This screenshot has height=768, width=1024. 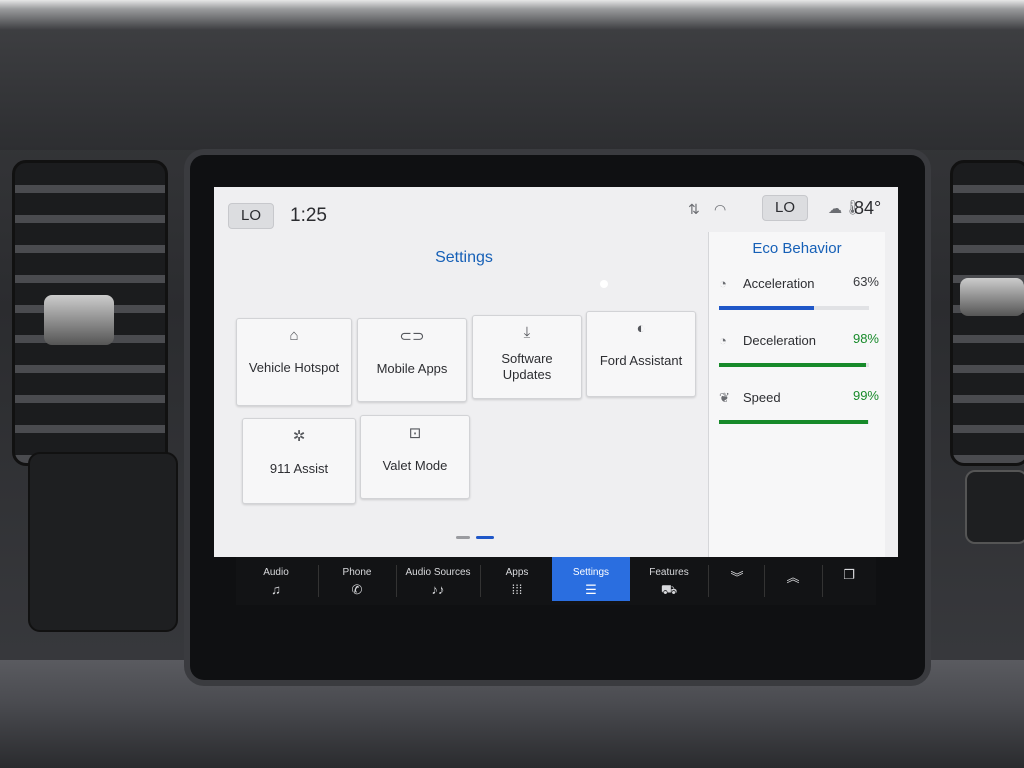 I want to click on tile-label: Valet Mode, so click(x=415, y=465).